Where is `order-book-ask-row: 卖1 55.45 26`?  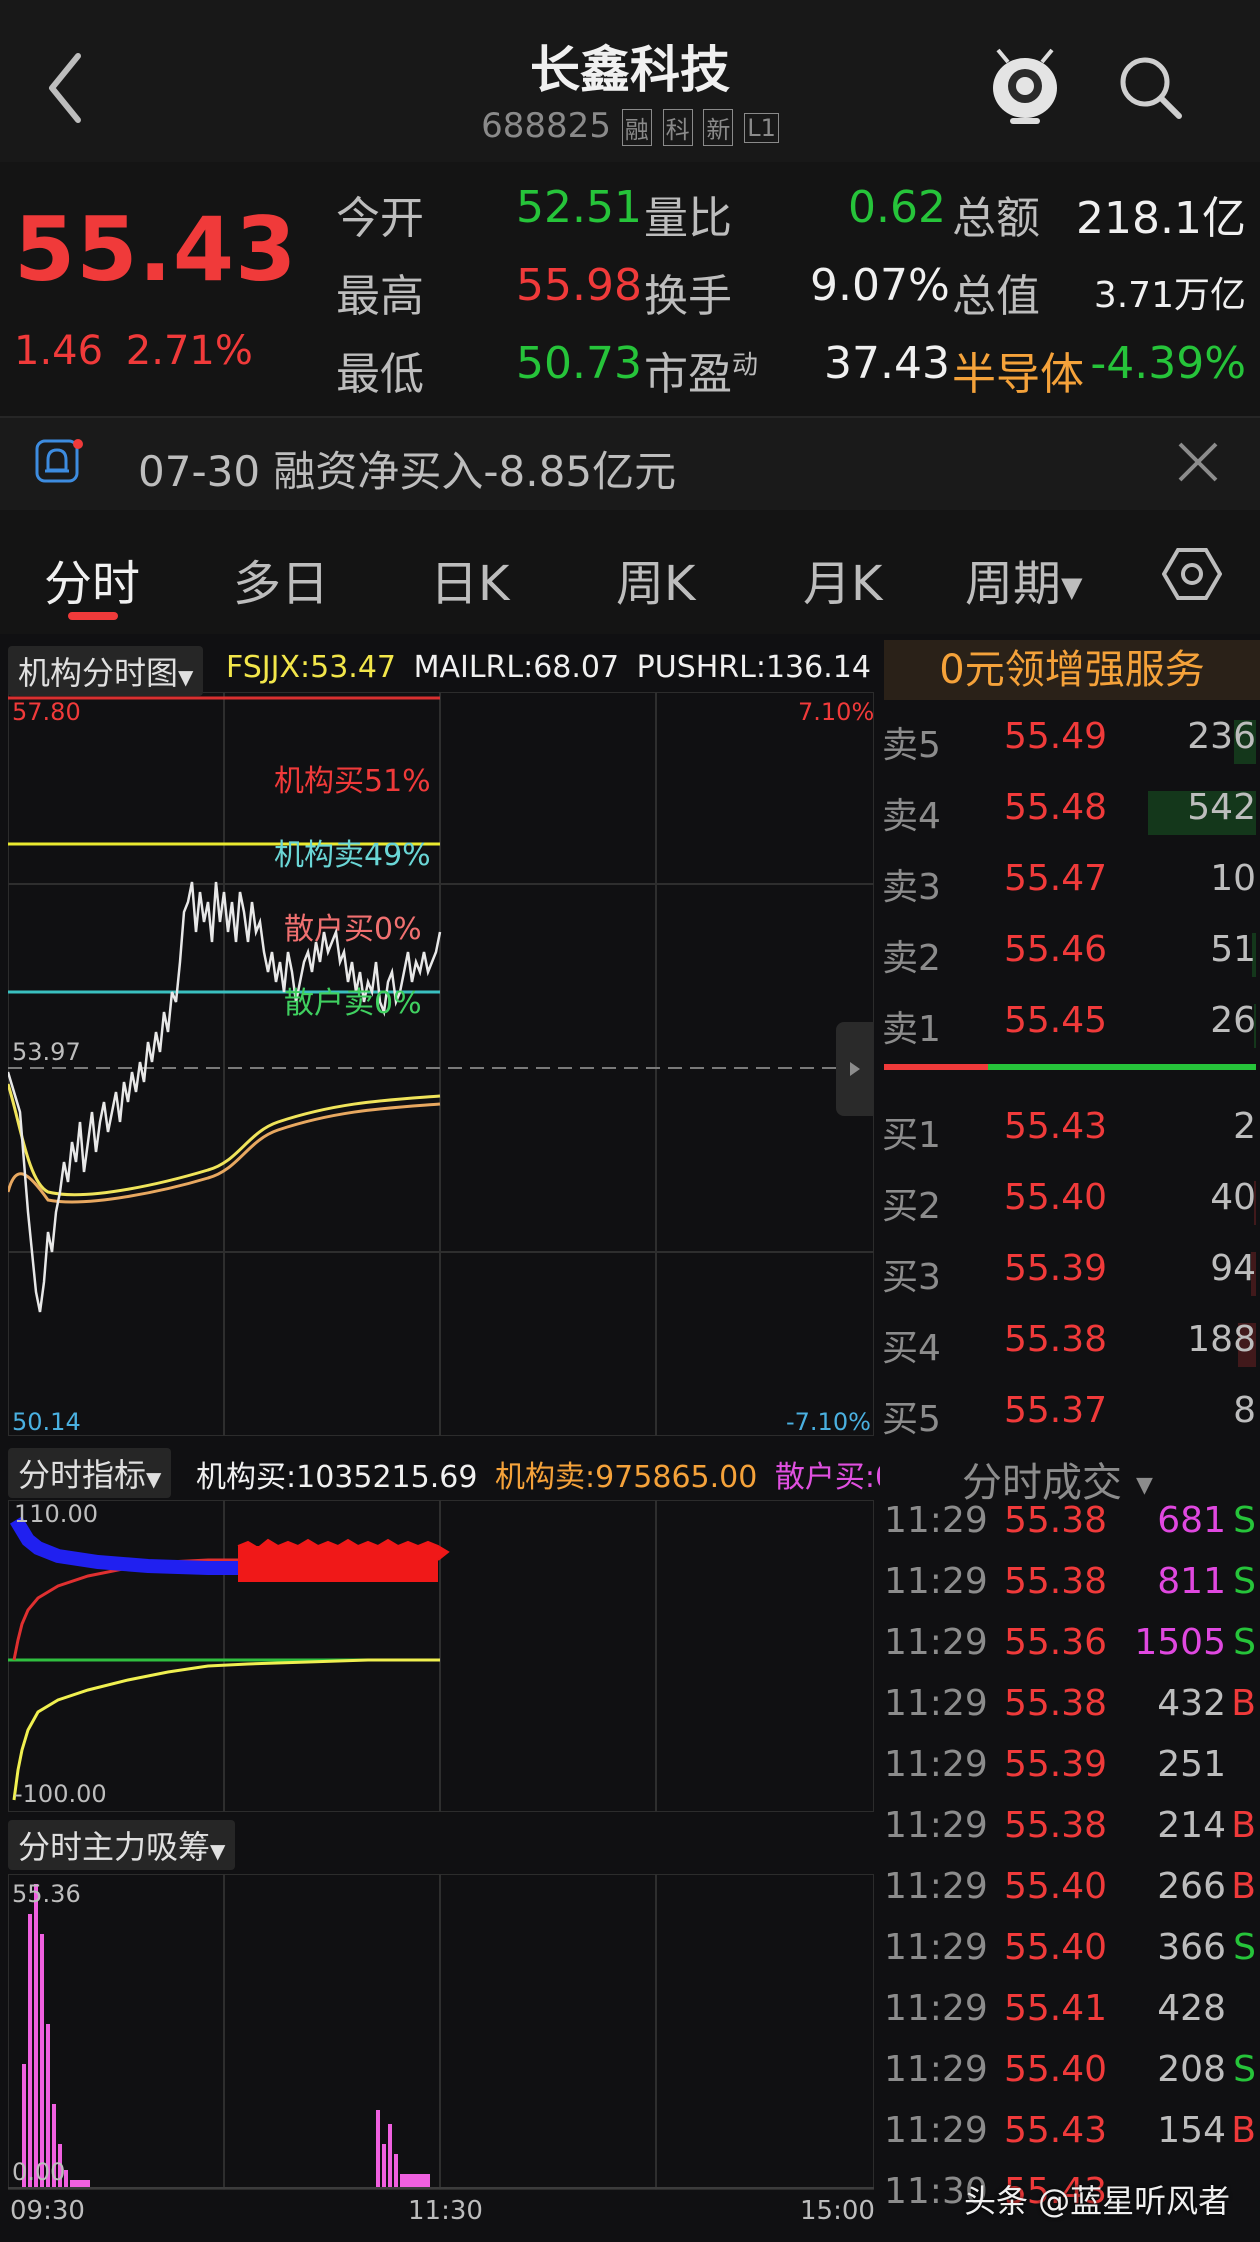 order-book-ask-row: 卖1 55.45 26 is located at coordinates (1070, 1033).